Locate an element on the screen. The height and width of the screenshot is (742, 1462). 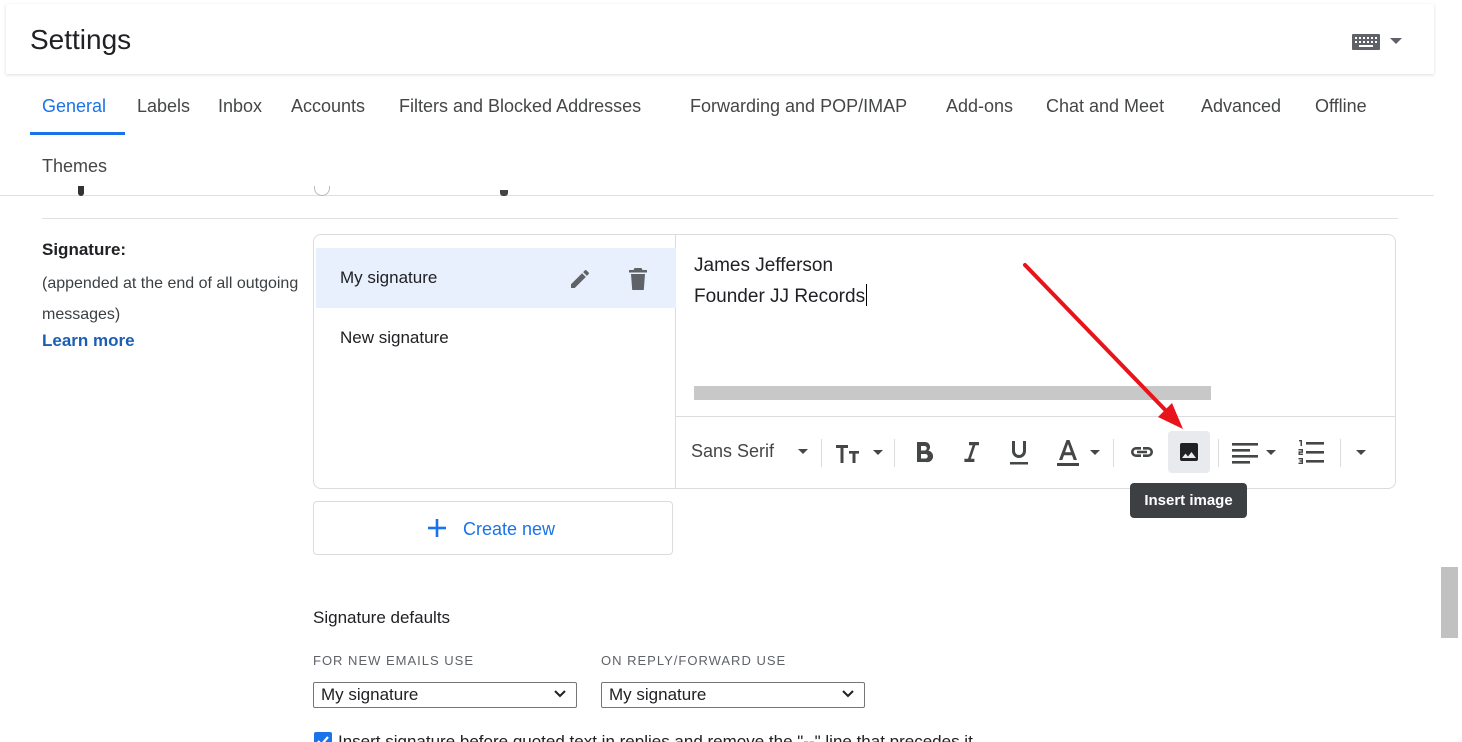
section-divider is located at coordinates (720, 218).